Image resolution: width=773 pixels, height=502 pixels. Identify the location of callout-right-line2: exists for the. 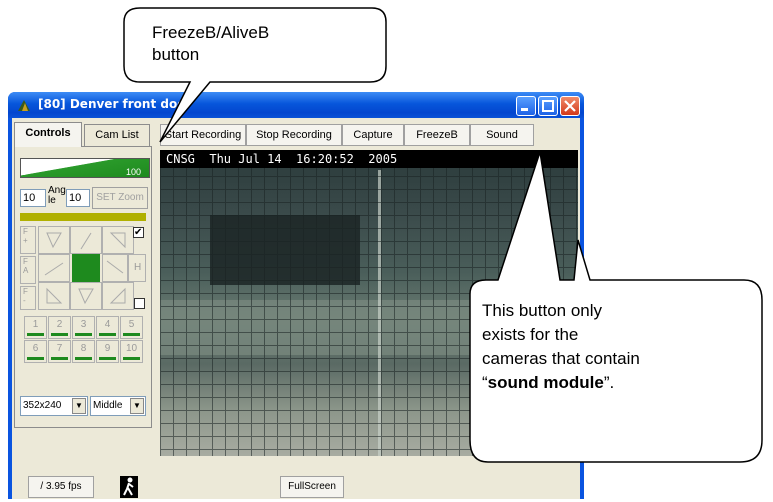
(530, 334).